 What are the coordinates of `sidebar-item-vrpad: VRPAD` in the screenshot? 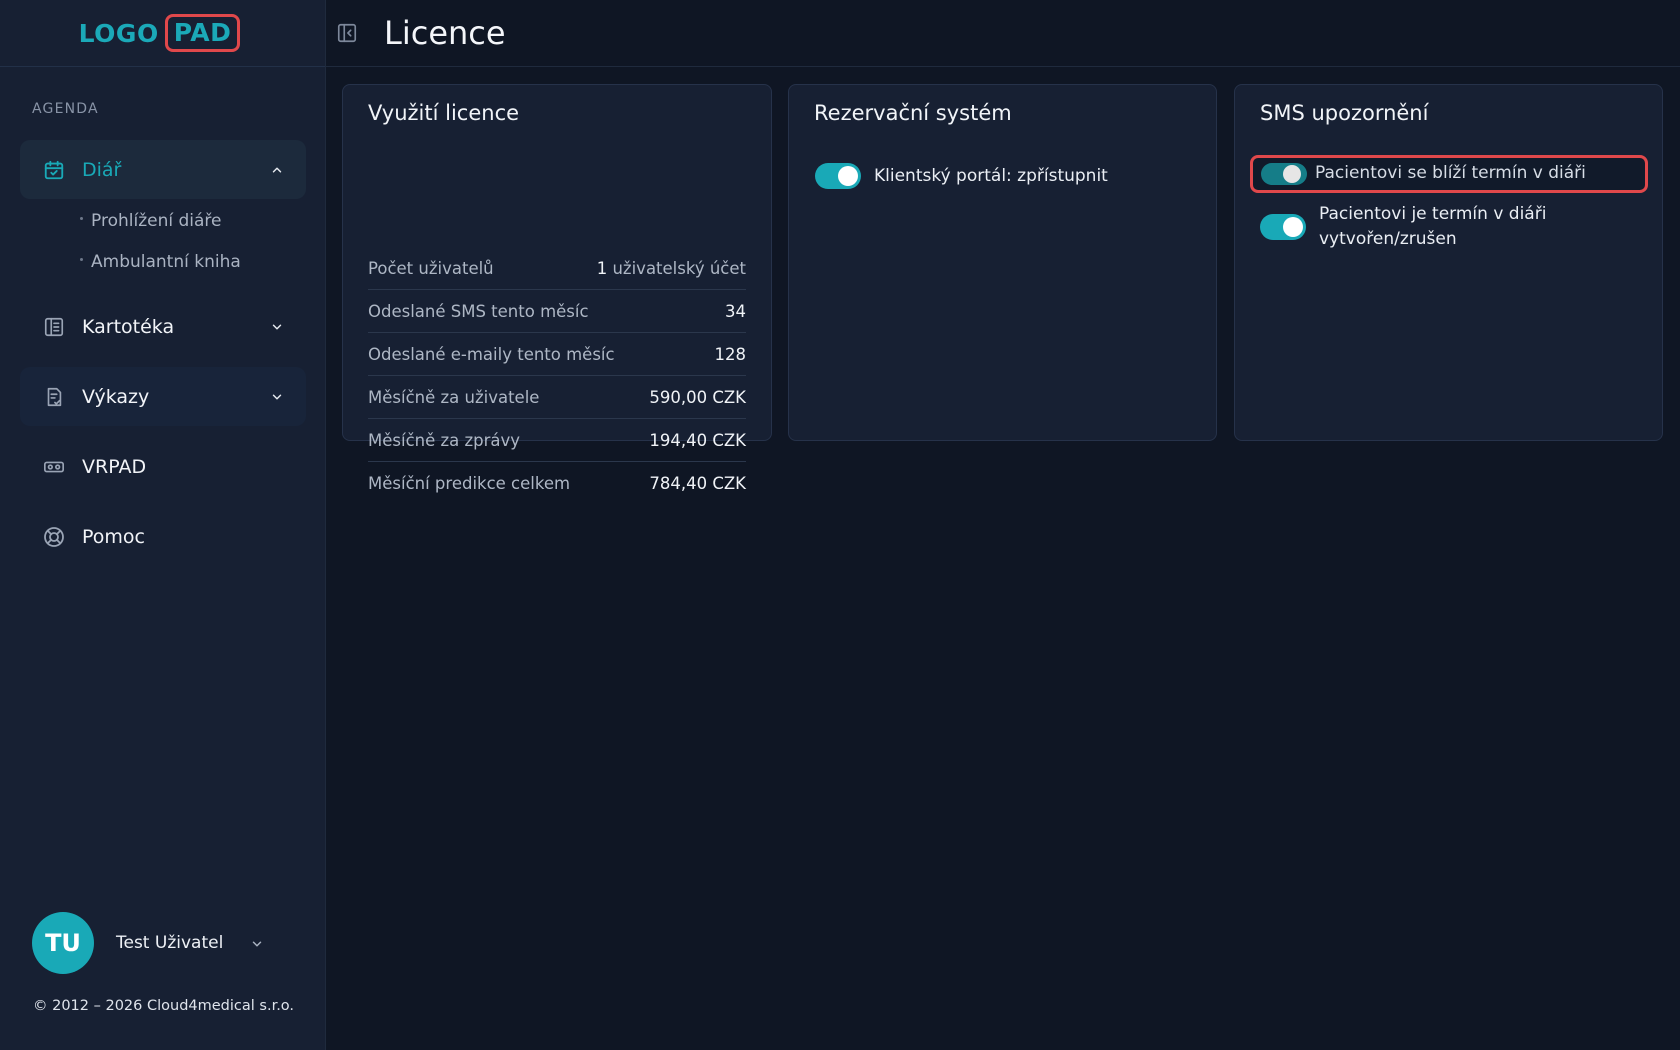 It's located at (163, 466).